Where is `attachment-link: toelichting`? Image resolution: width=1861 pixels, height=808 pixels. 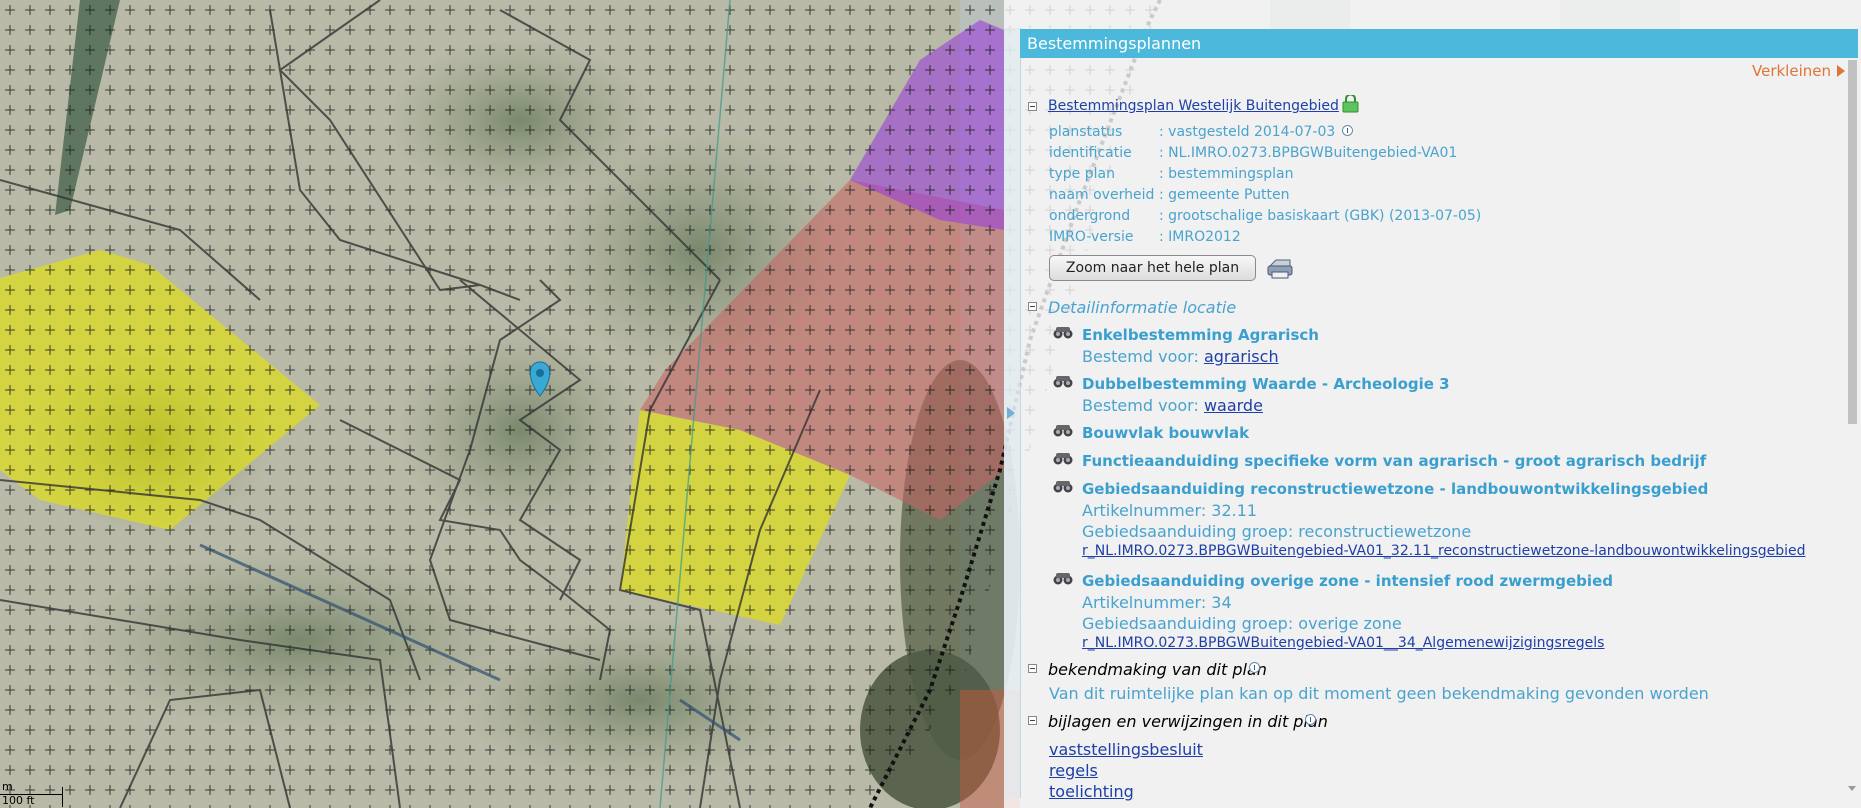
attachment-link: toelichting is located at coordinates (1091, 791).